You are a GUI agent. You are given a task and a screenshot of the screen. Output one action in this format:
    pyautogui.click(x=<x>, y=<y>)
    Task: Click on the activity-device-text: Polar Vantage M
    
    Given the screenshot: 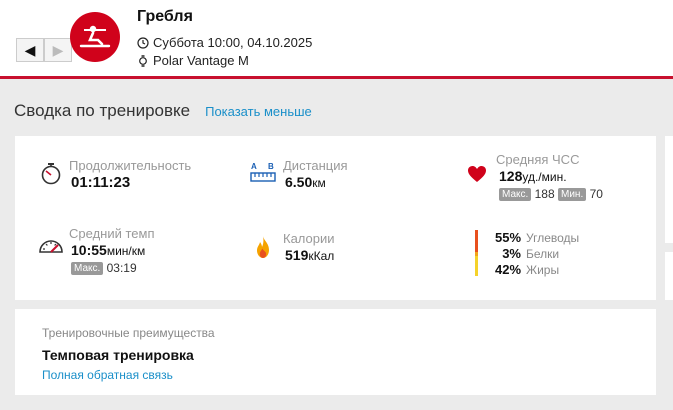 What is the action you would take?
    pyautogui.click(x=201, y=60)
    